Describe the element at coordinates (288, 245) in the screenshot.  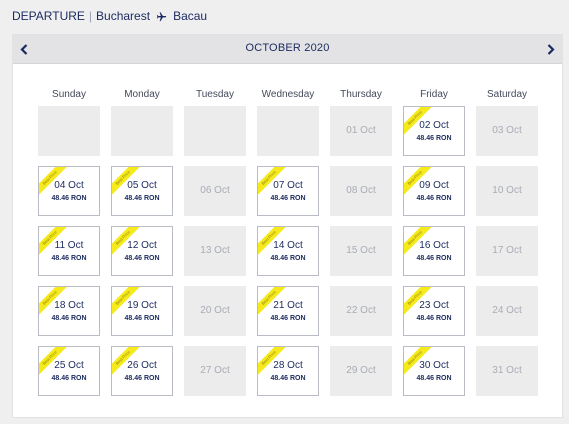
I see `day-date: 14 Oct` at that location.